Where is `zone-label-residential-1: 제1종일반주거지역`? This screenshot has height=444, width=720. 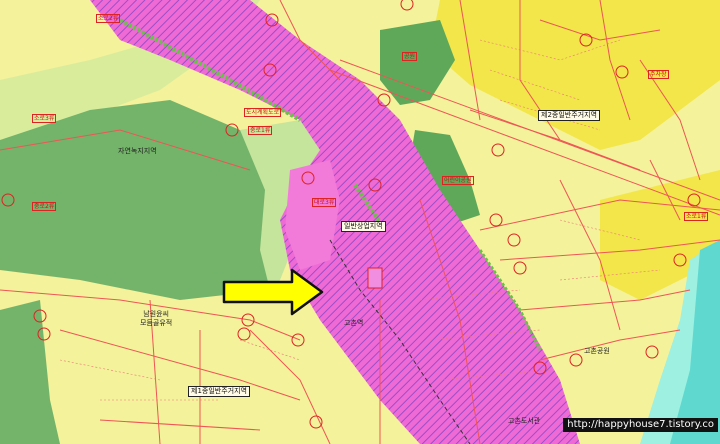
zone-label-residential-1: 제1종일반주거지역 is located at coordinates (219, 391).